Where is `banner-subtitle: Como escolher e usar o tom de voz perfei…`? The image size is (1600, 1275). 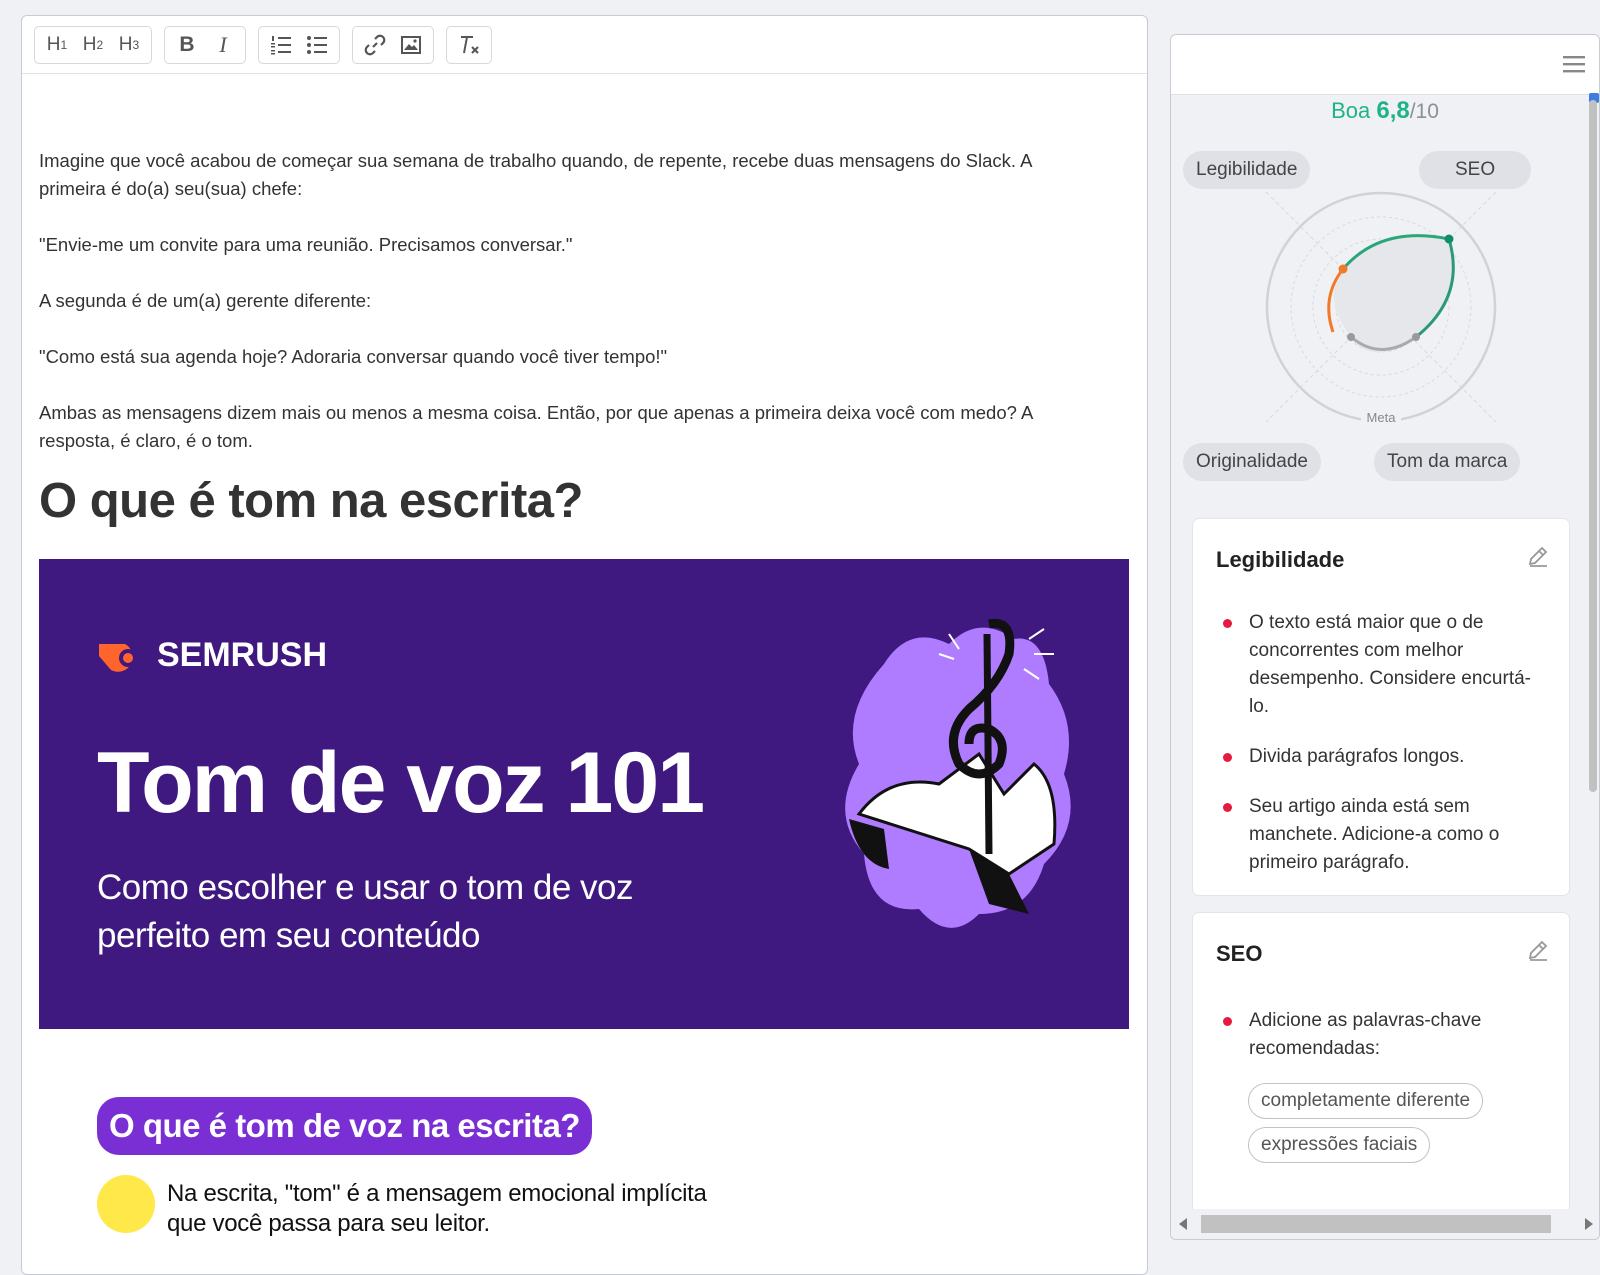
banner-subtitle: Como escolher e usar o tom de voz perfei… is located at coordinates (365, 911).